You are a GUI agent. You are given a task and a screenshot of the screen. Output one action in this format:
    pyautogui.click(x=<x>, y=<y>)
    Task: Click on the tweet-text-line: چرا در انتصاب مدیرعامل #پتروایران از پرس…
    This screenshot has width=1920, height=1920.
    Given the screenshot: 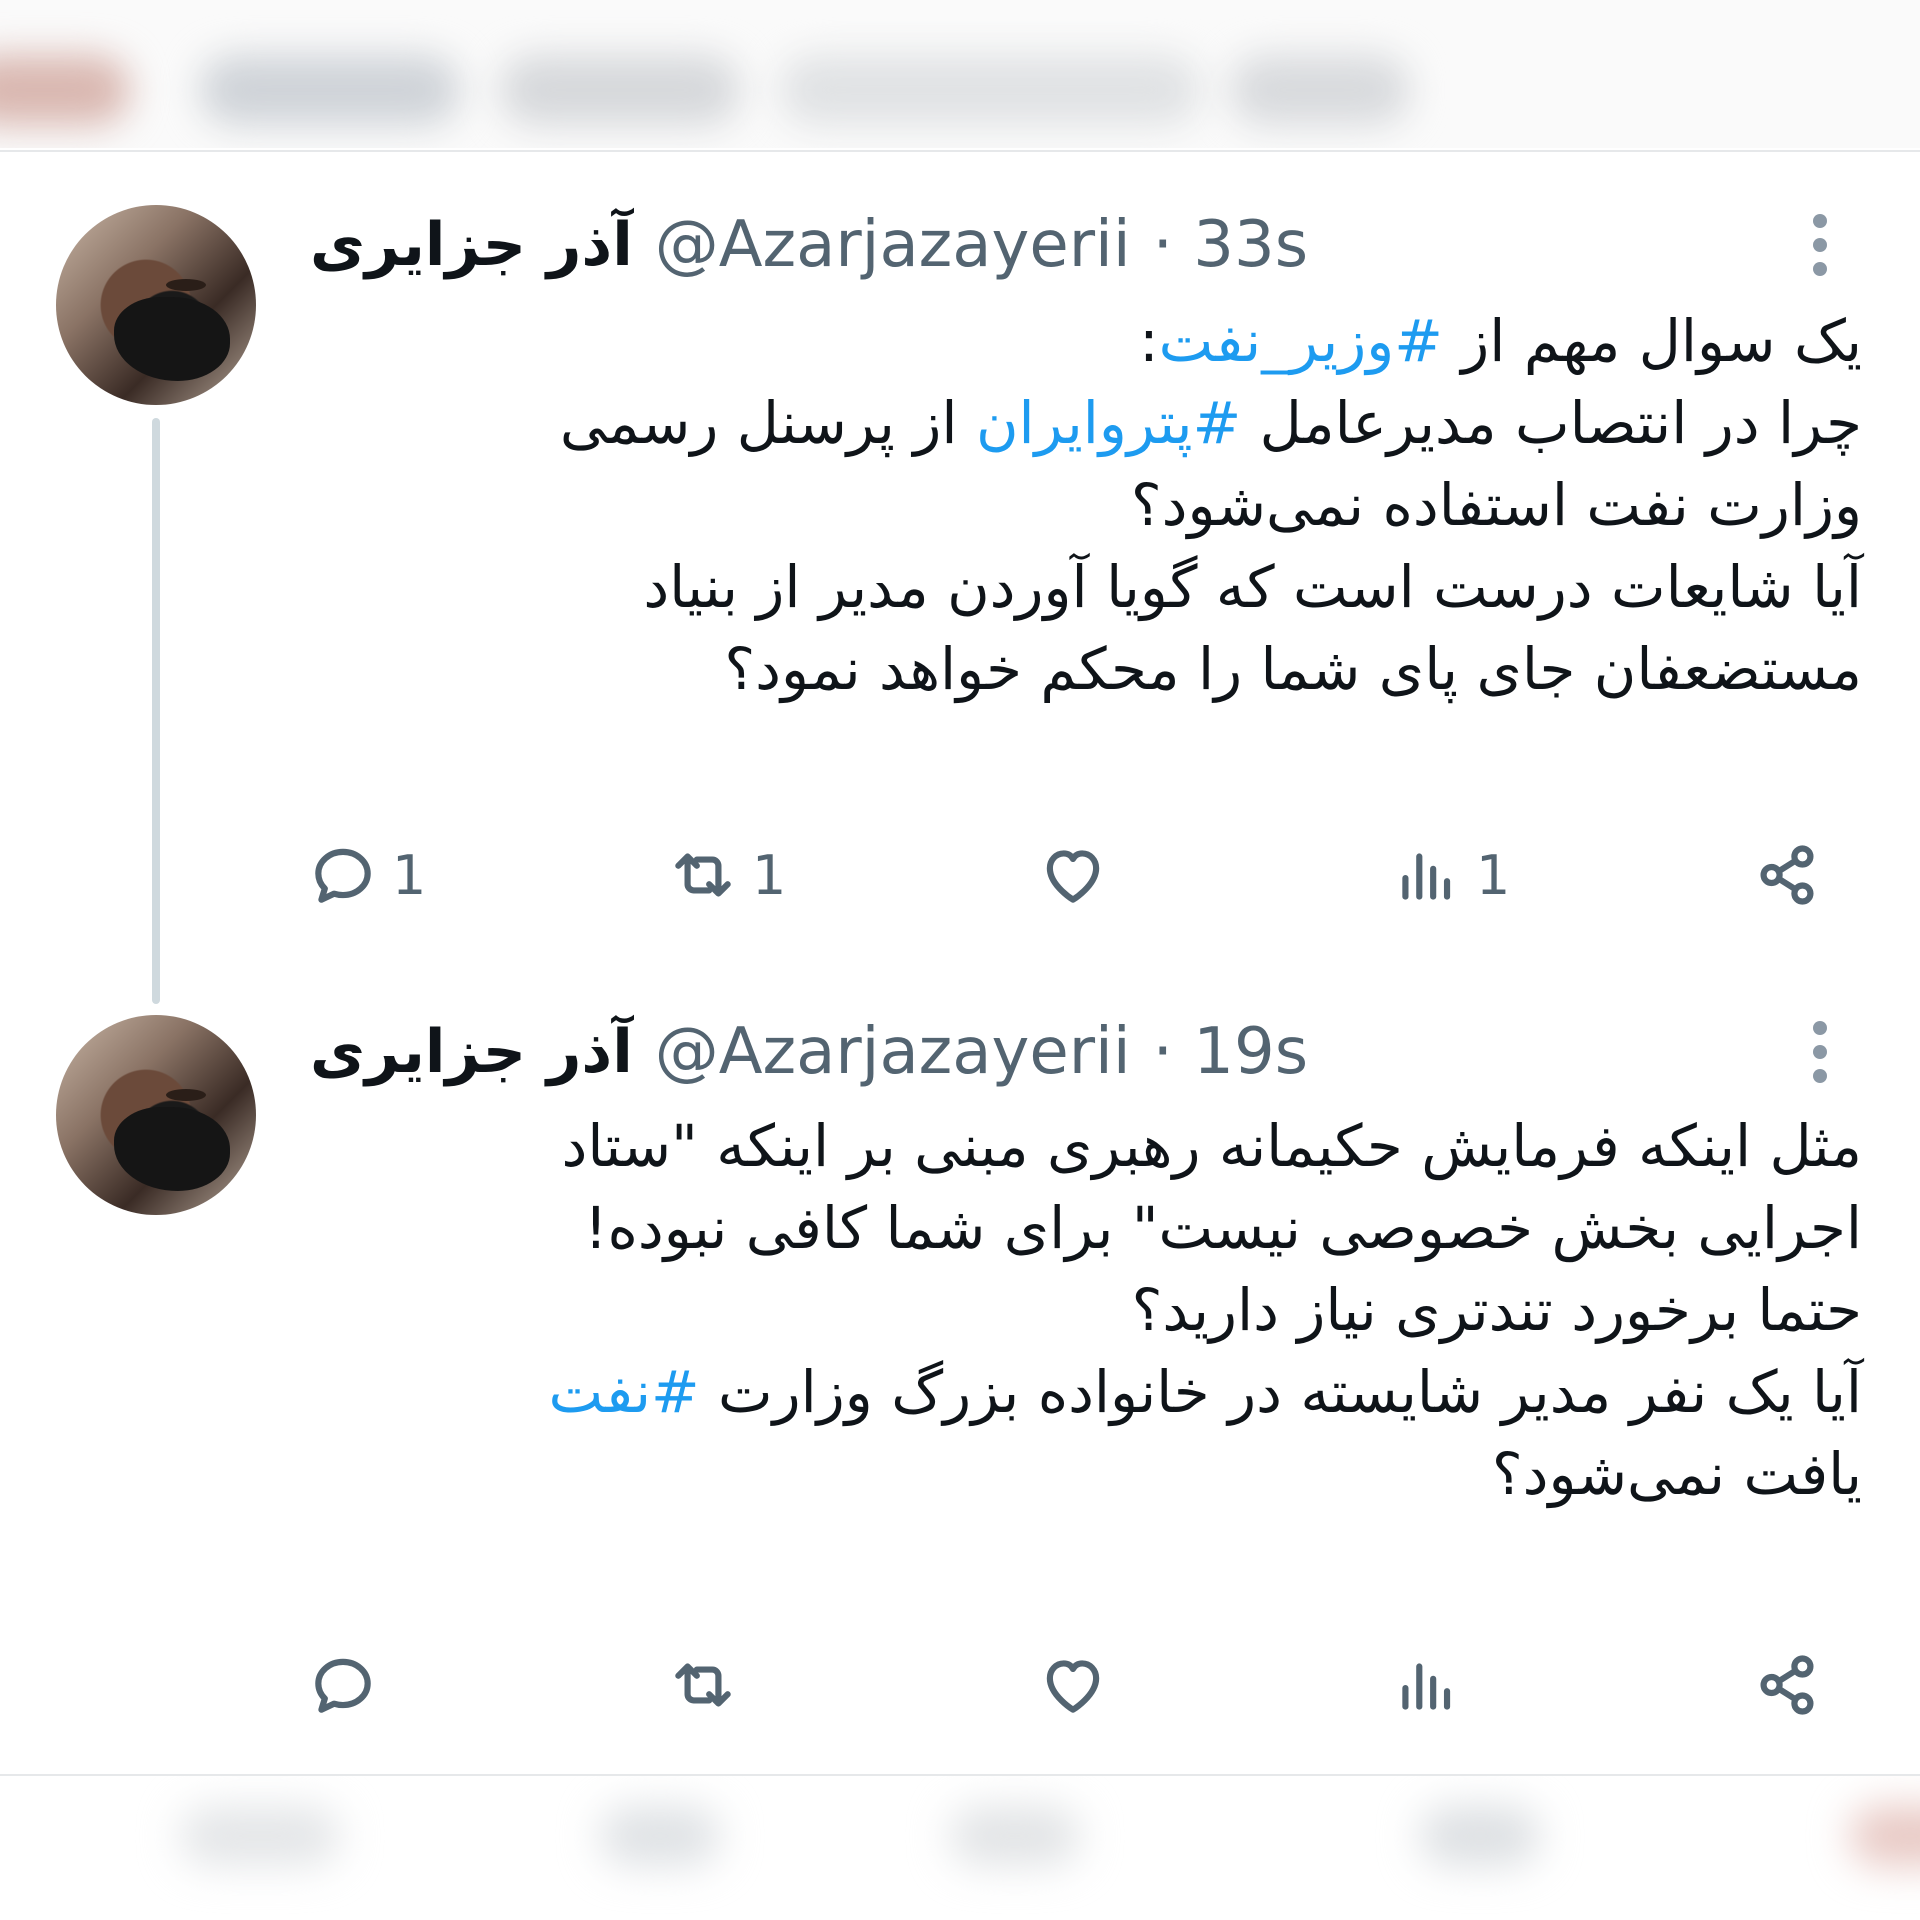 What is the action you would take?
    pyautogui.click(x=1082, y=423)
    